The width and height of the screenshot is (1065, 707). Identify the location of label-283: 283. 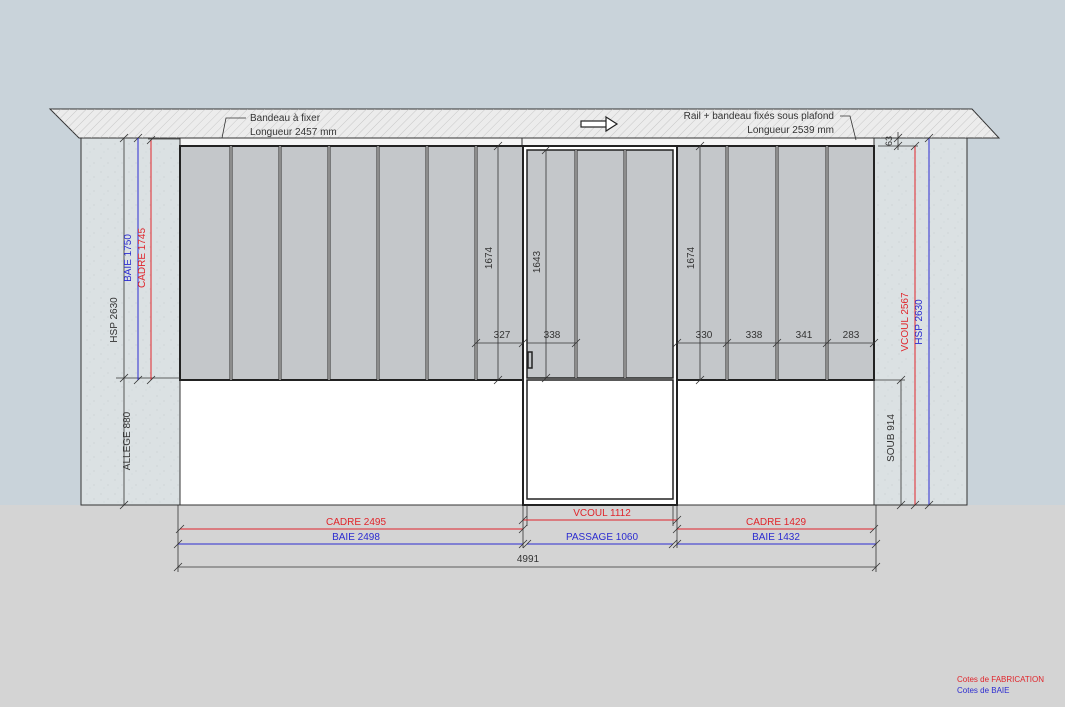
(851, 335).